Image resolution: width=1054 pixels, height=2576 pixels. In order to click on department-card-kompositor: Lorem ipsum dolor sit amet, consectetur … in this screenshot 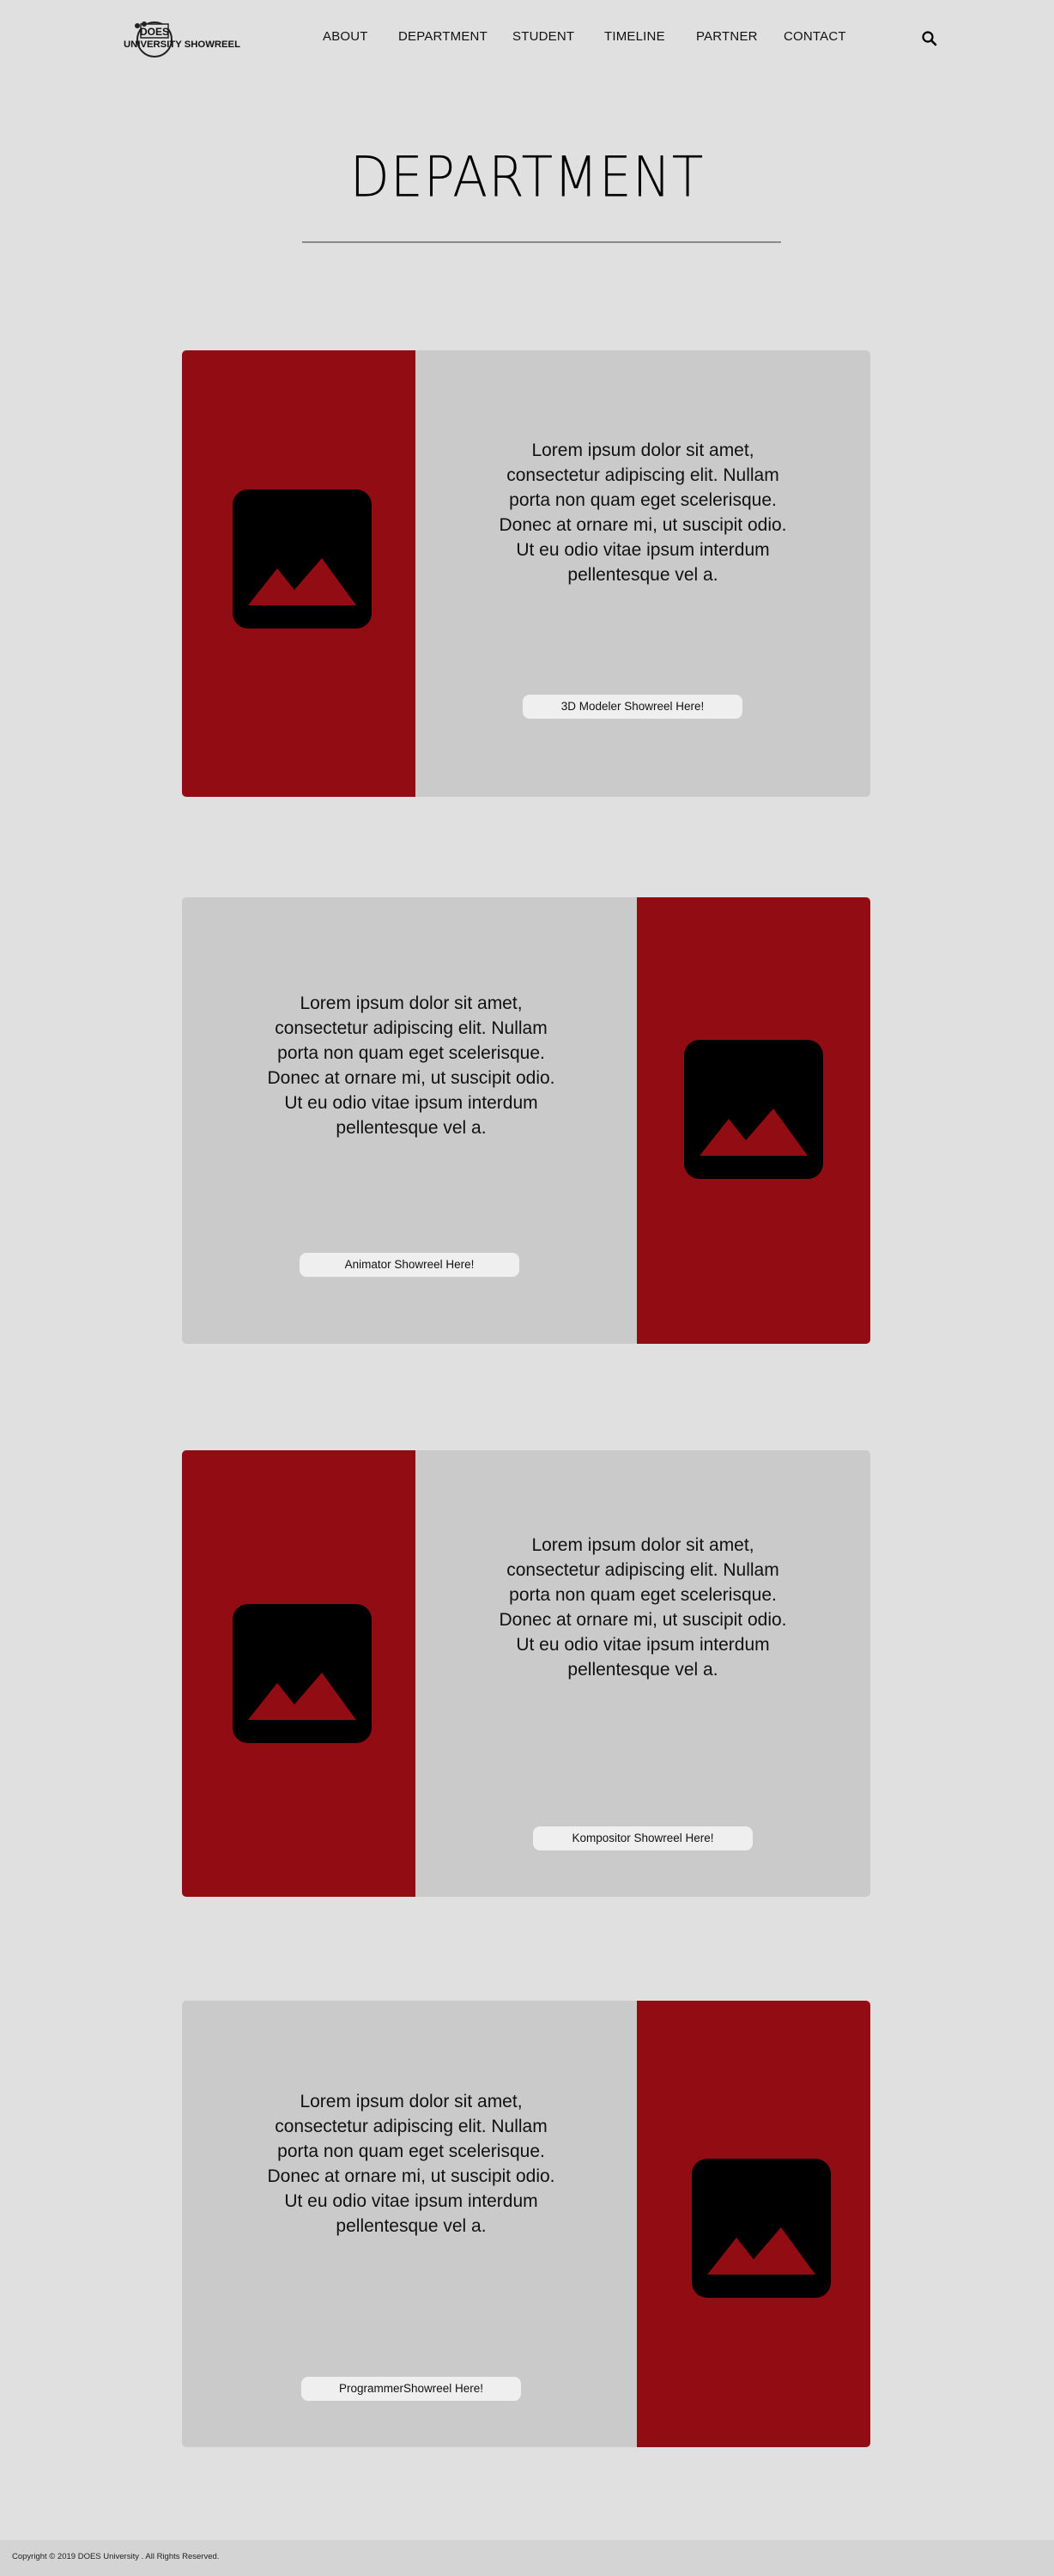, I will do `click(526, 1674)`.